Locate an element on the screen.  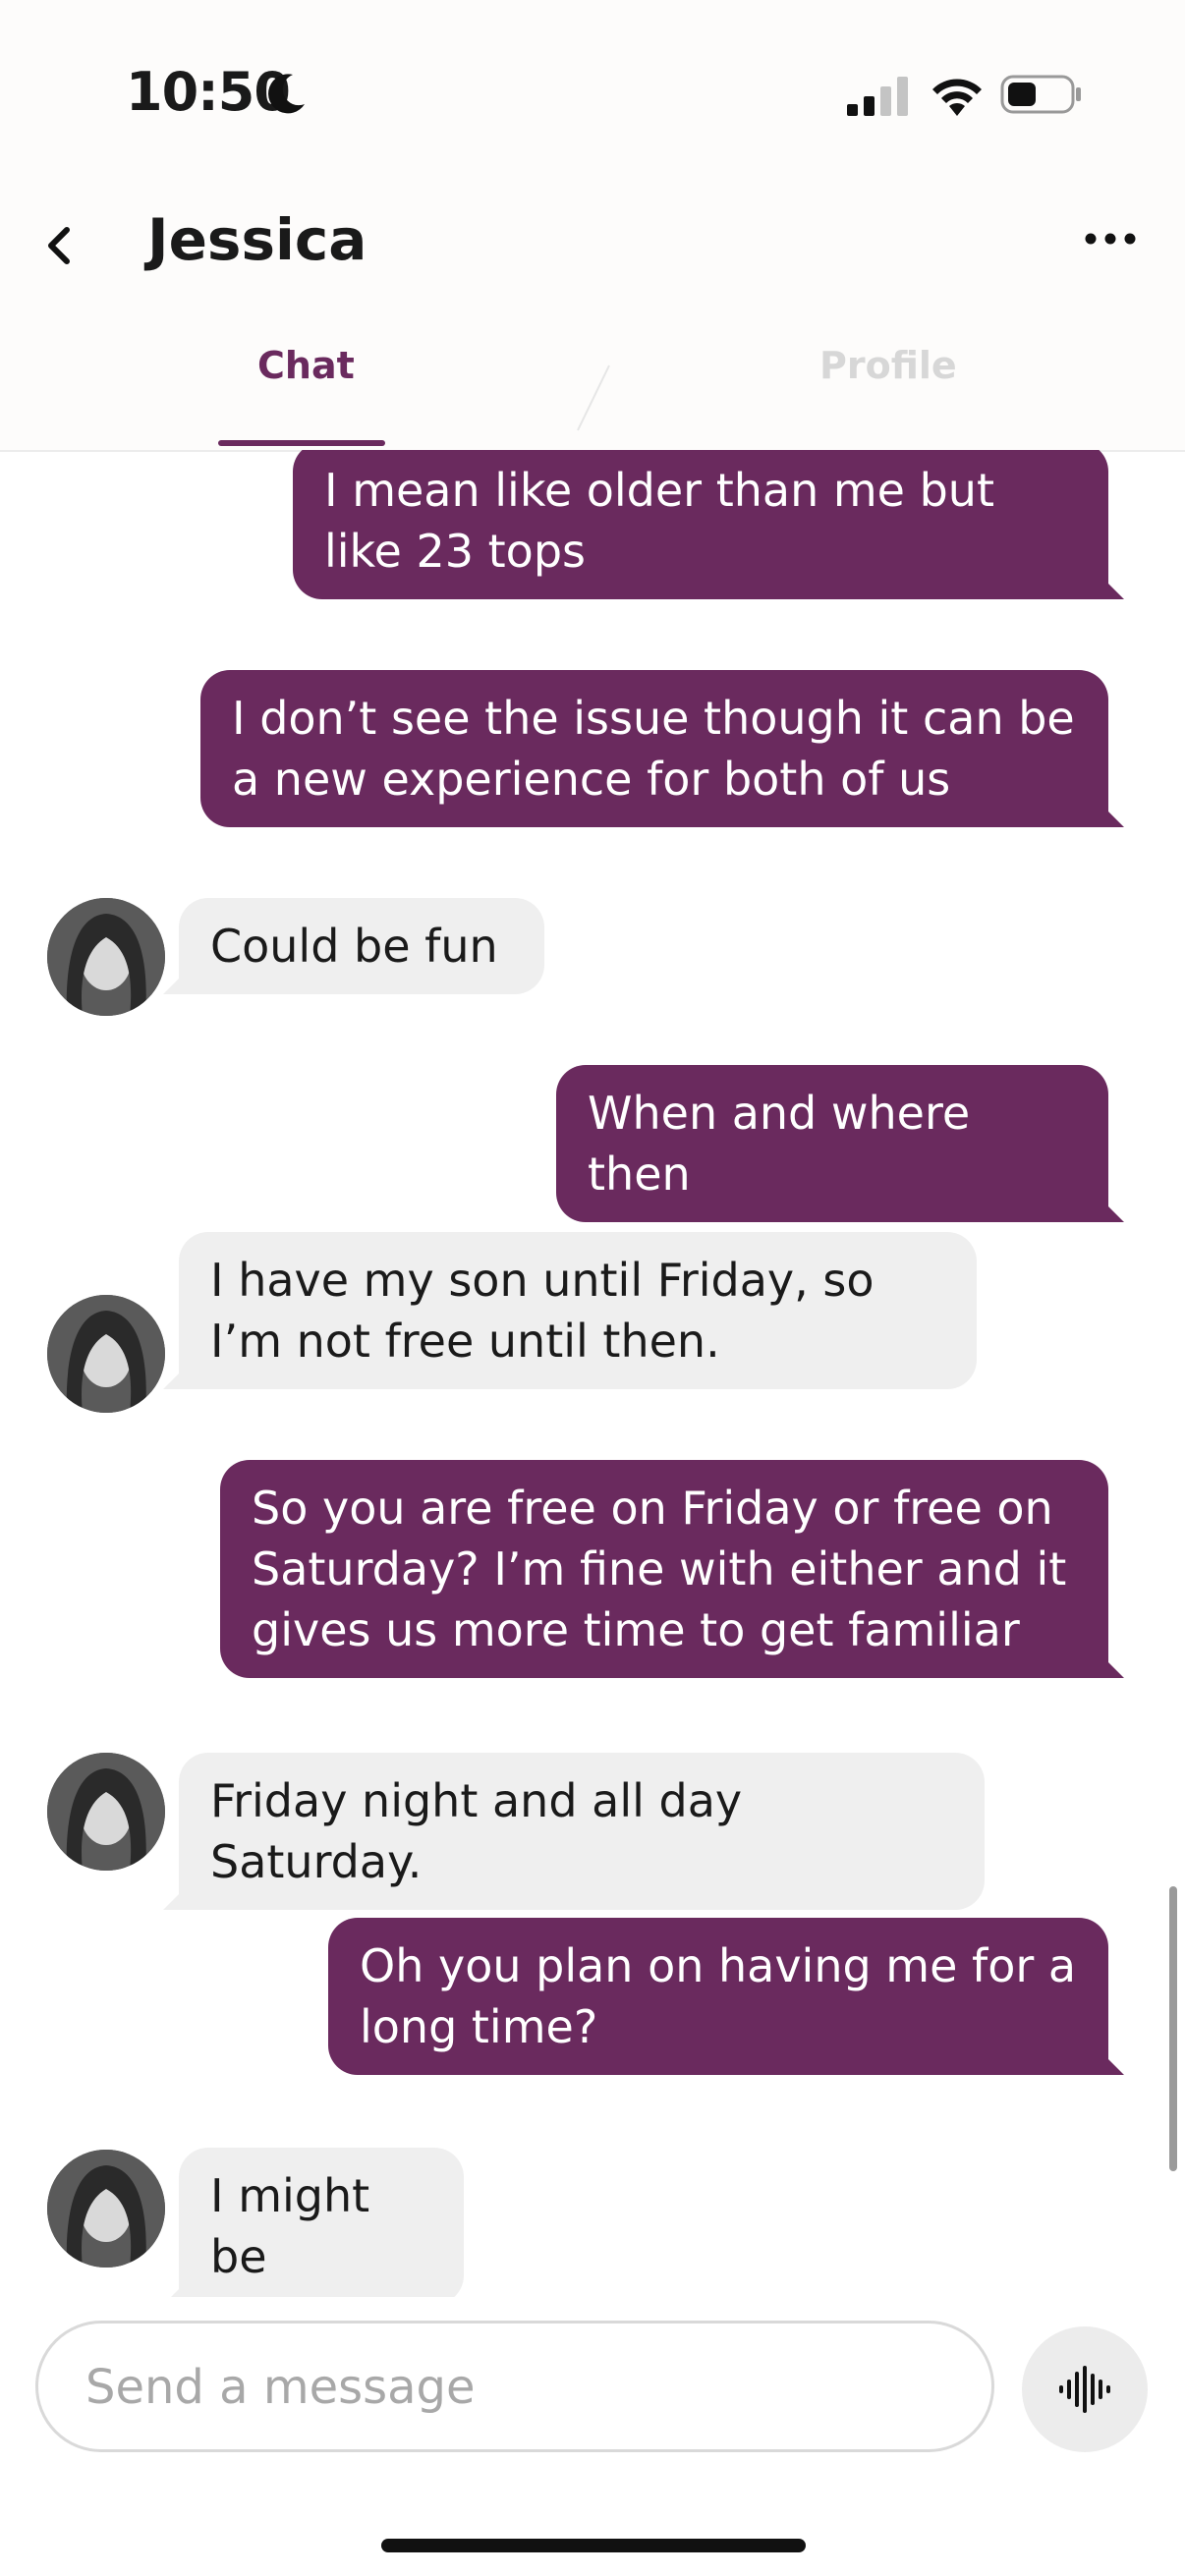
voice-message-icon is located at coordinates (1084, 2389).